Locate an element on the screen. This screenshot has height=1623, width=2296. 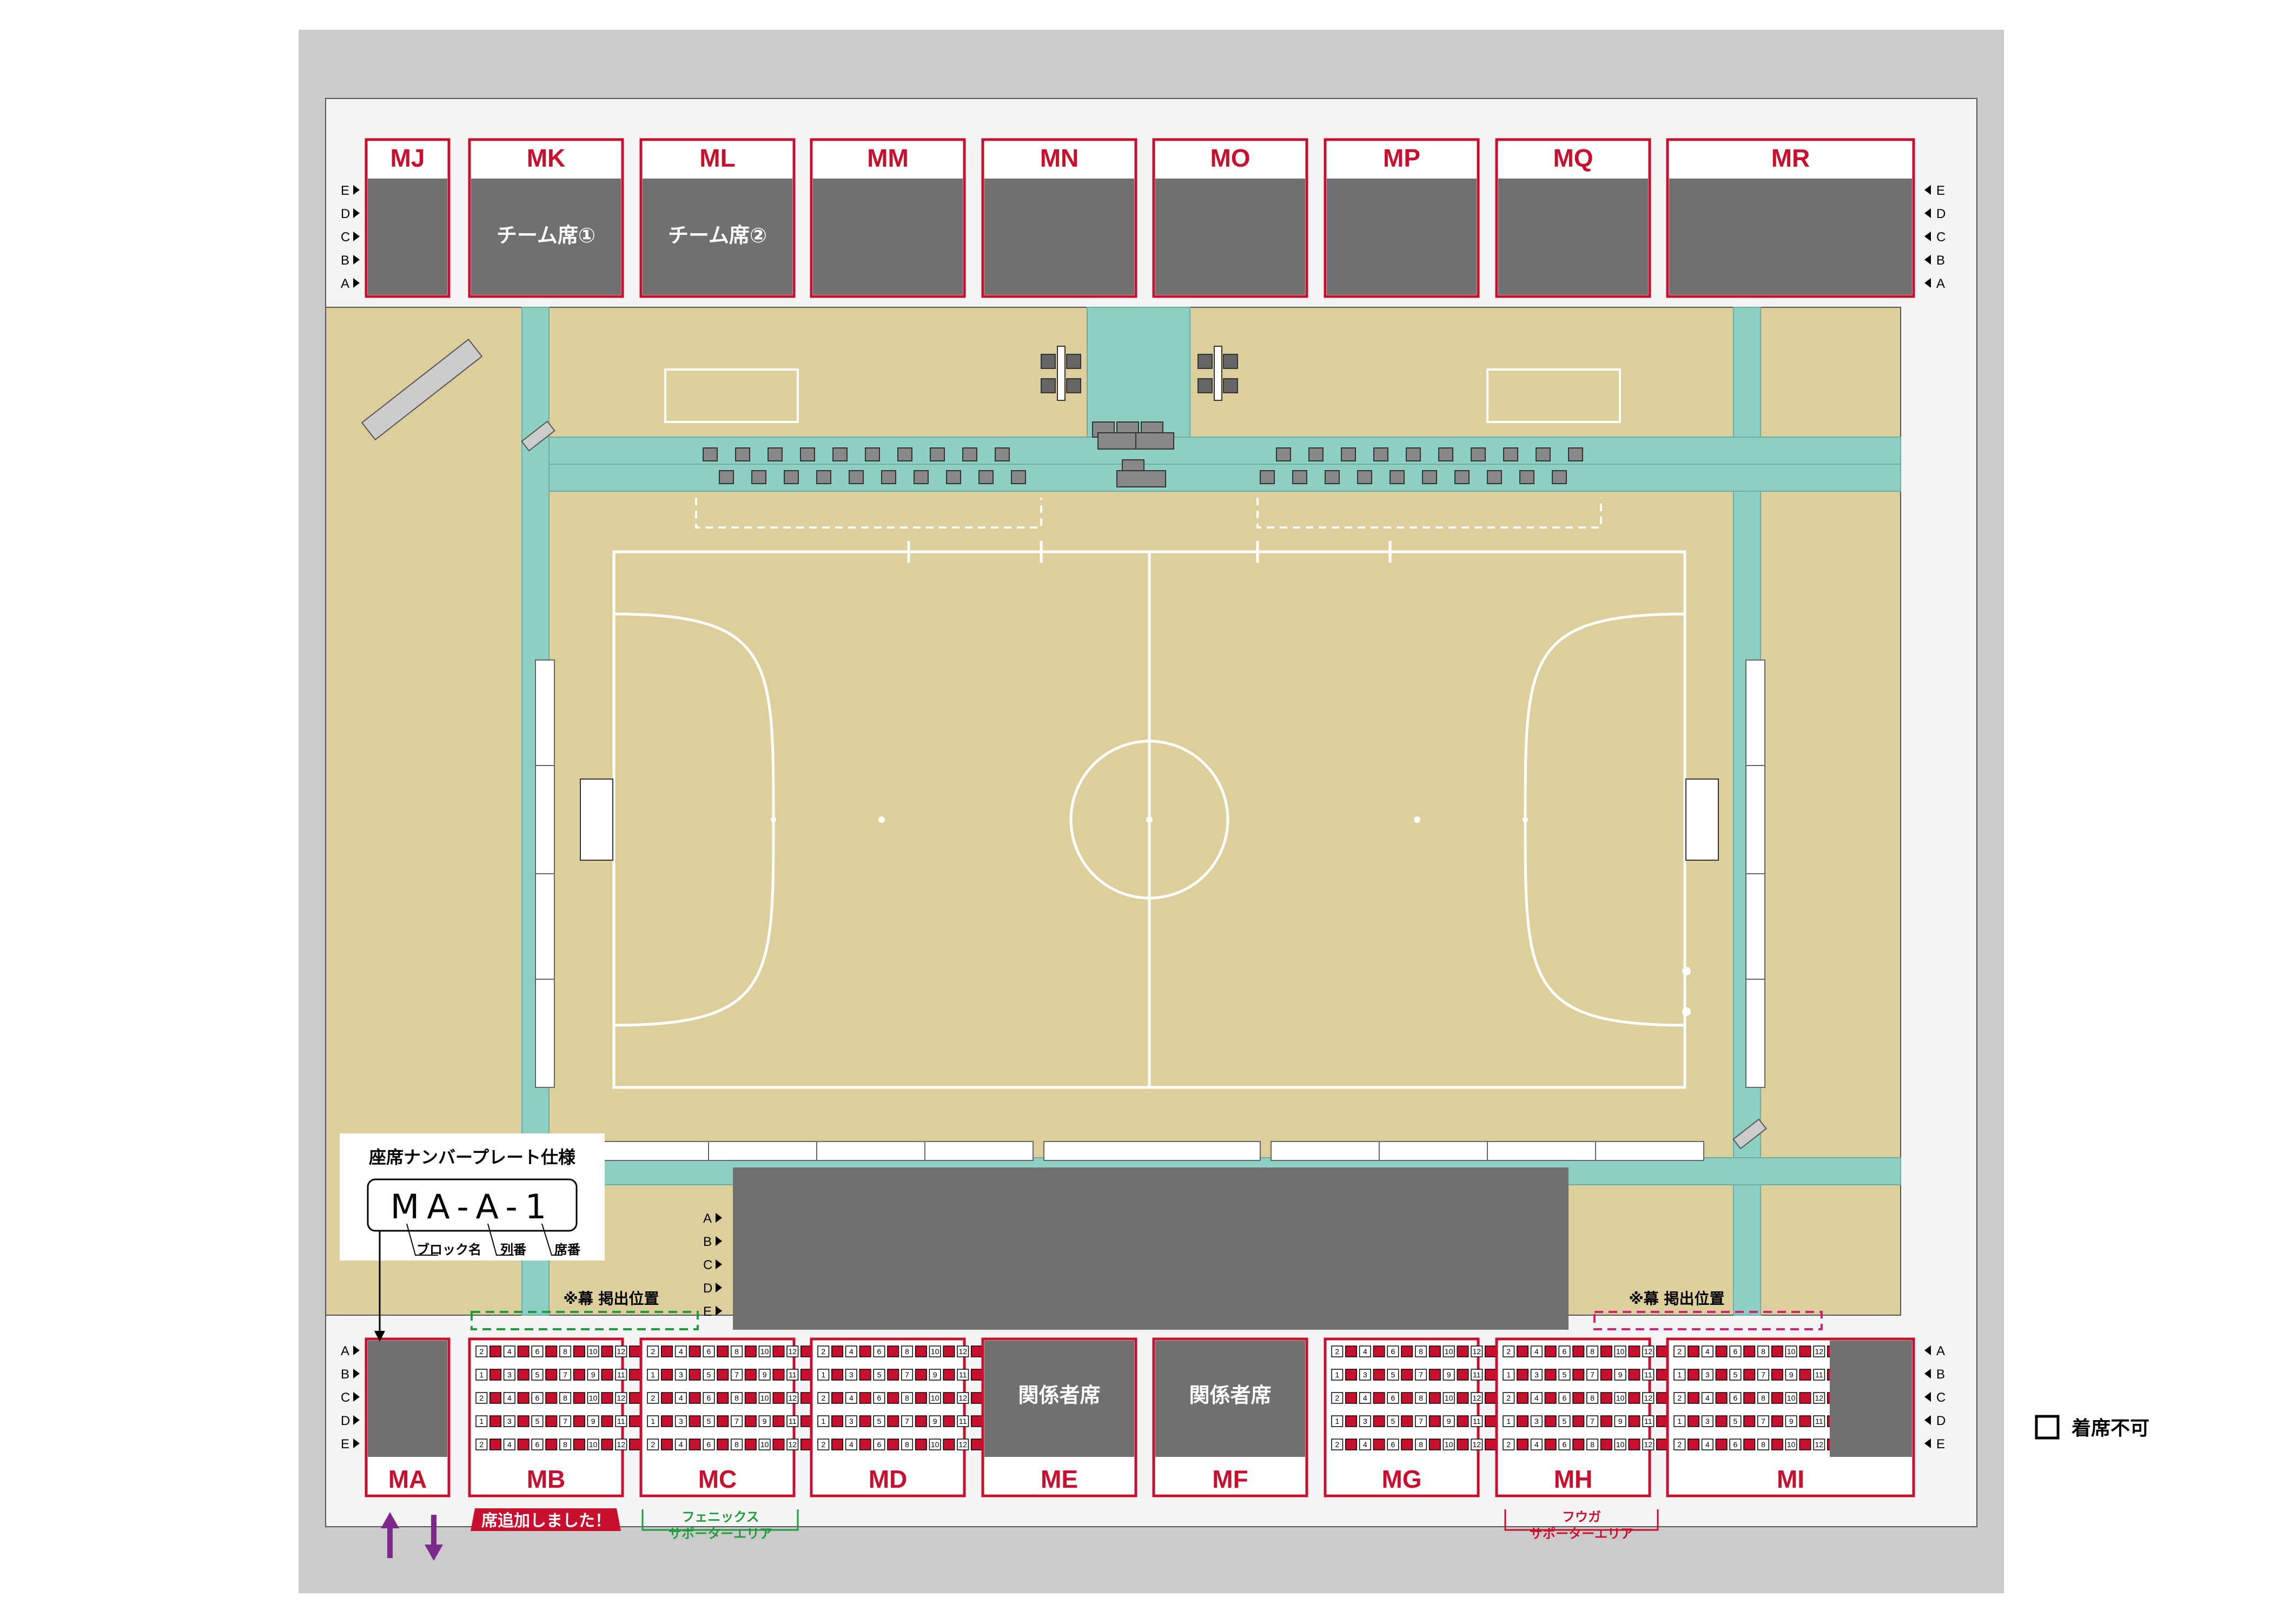
lower-block-mc: MC 2 4 6 8 10 12 1 3 5 7 9 11 2 4 6 8 10 12 1 3 5 7 9 11 2 4 6 8 10 12 is located at coordinates (726, 1417).